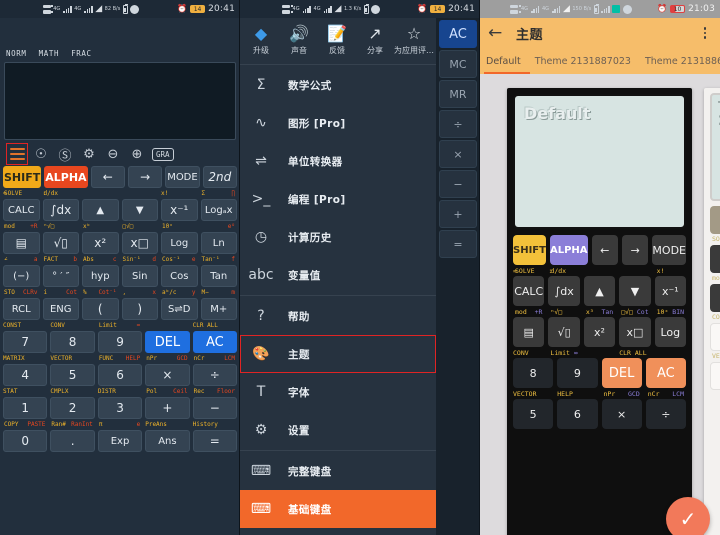 The width and height of the screenshot is (720, 535). I want to click on calc-key-dx: ∫dx, so click(60, 210).